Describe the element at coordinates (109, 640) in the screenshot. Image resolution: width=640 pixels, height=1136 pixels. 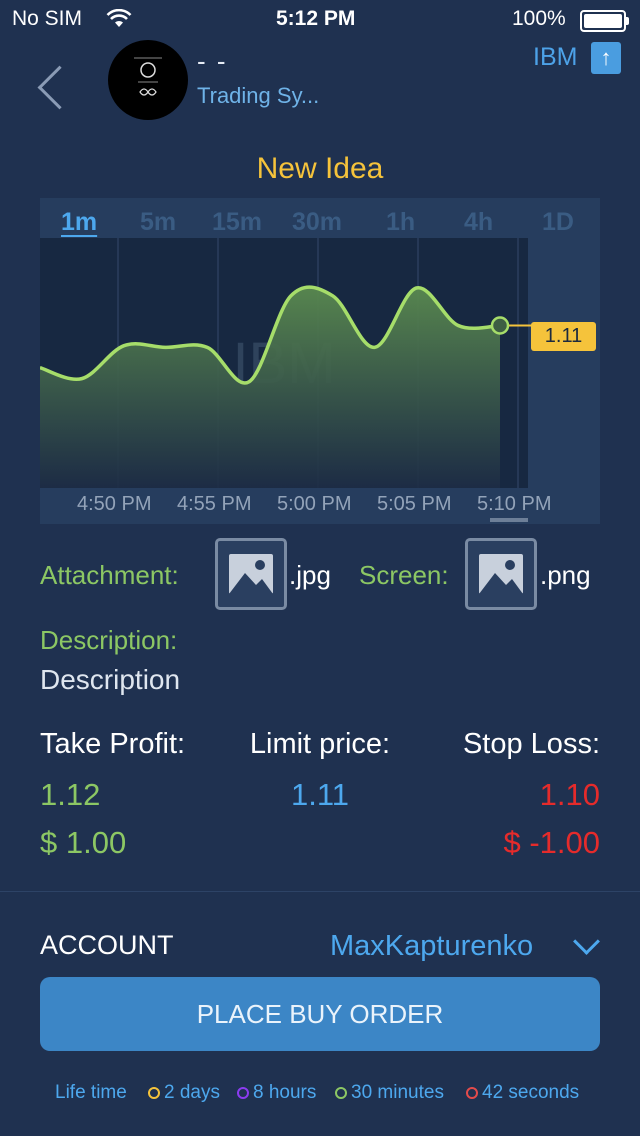
I see `description-label: Description:` at that location.